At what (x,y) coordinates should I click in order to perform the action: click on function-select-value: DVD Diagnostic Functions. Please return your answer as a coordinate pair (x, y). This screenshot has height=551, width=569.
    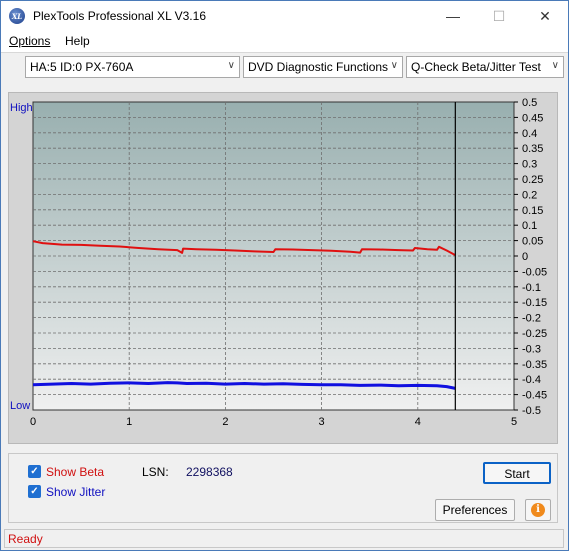
    Looking at the image, I should click on (318, 67).